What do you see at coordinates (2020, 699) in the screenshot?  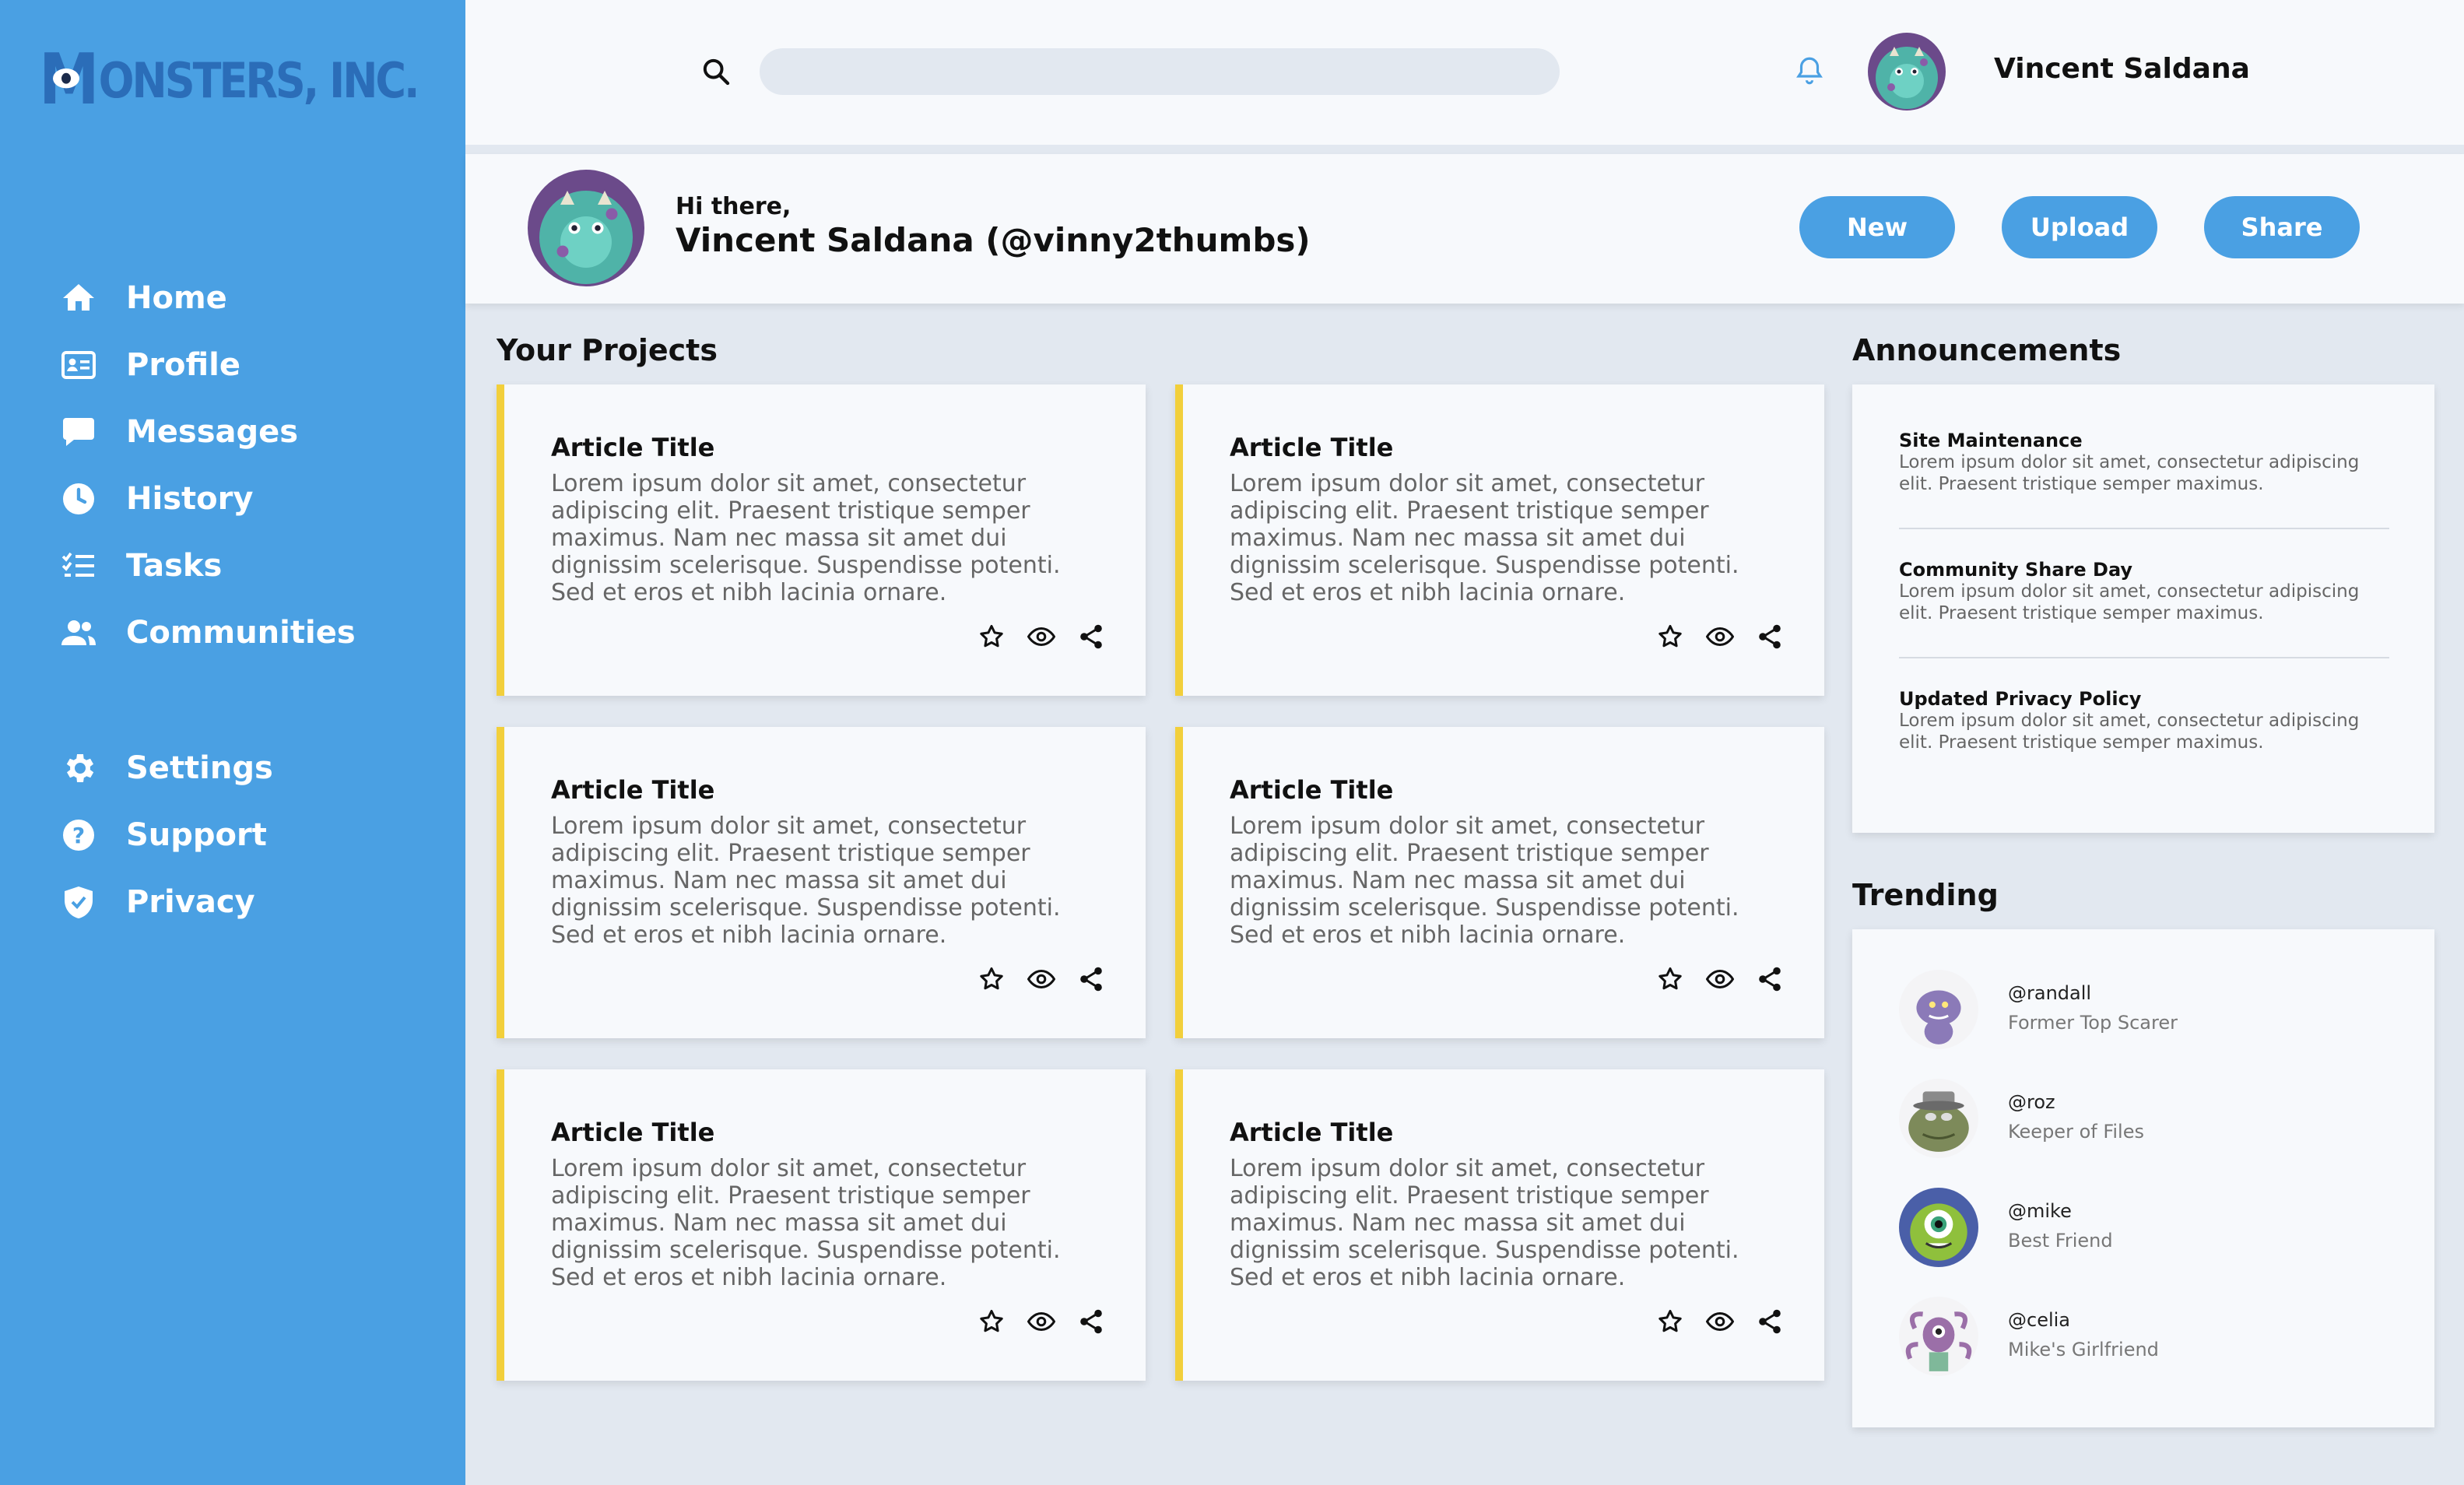 I see `announcement-title: Updated Privacy Policy` at bounding box center [2020, 699].